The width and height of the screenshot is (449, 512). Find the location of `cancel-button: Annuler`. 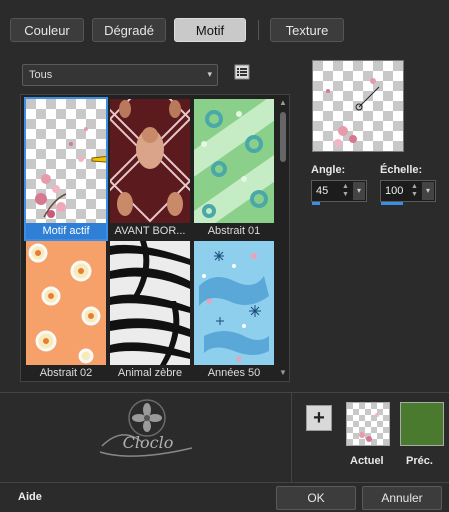

cancel-button: Annuler is located at coordinates (402, 498).